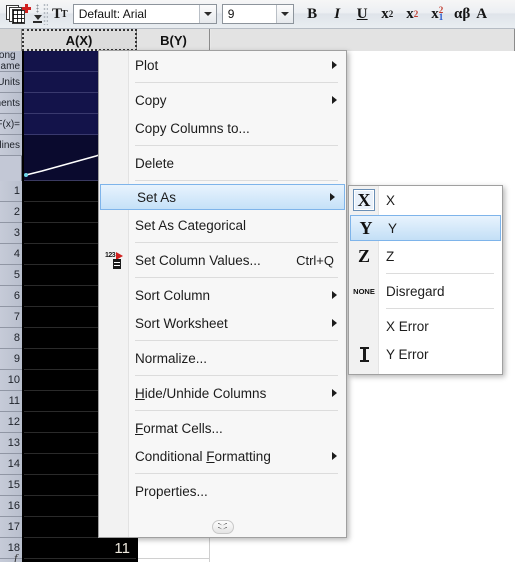 This screenshot has width=515, height=562. What do you see at coordinates (363, 548) in the screenshot?
I see `cell-empty` at bounding box center [363, 548].